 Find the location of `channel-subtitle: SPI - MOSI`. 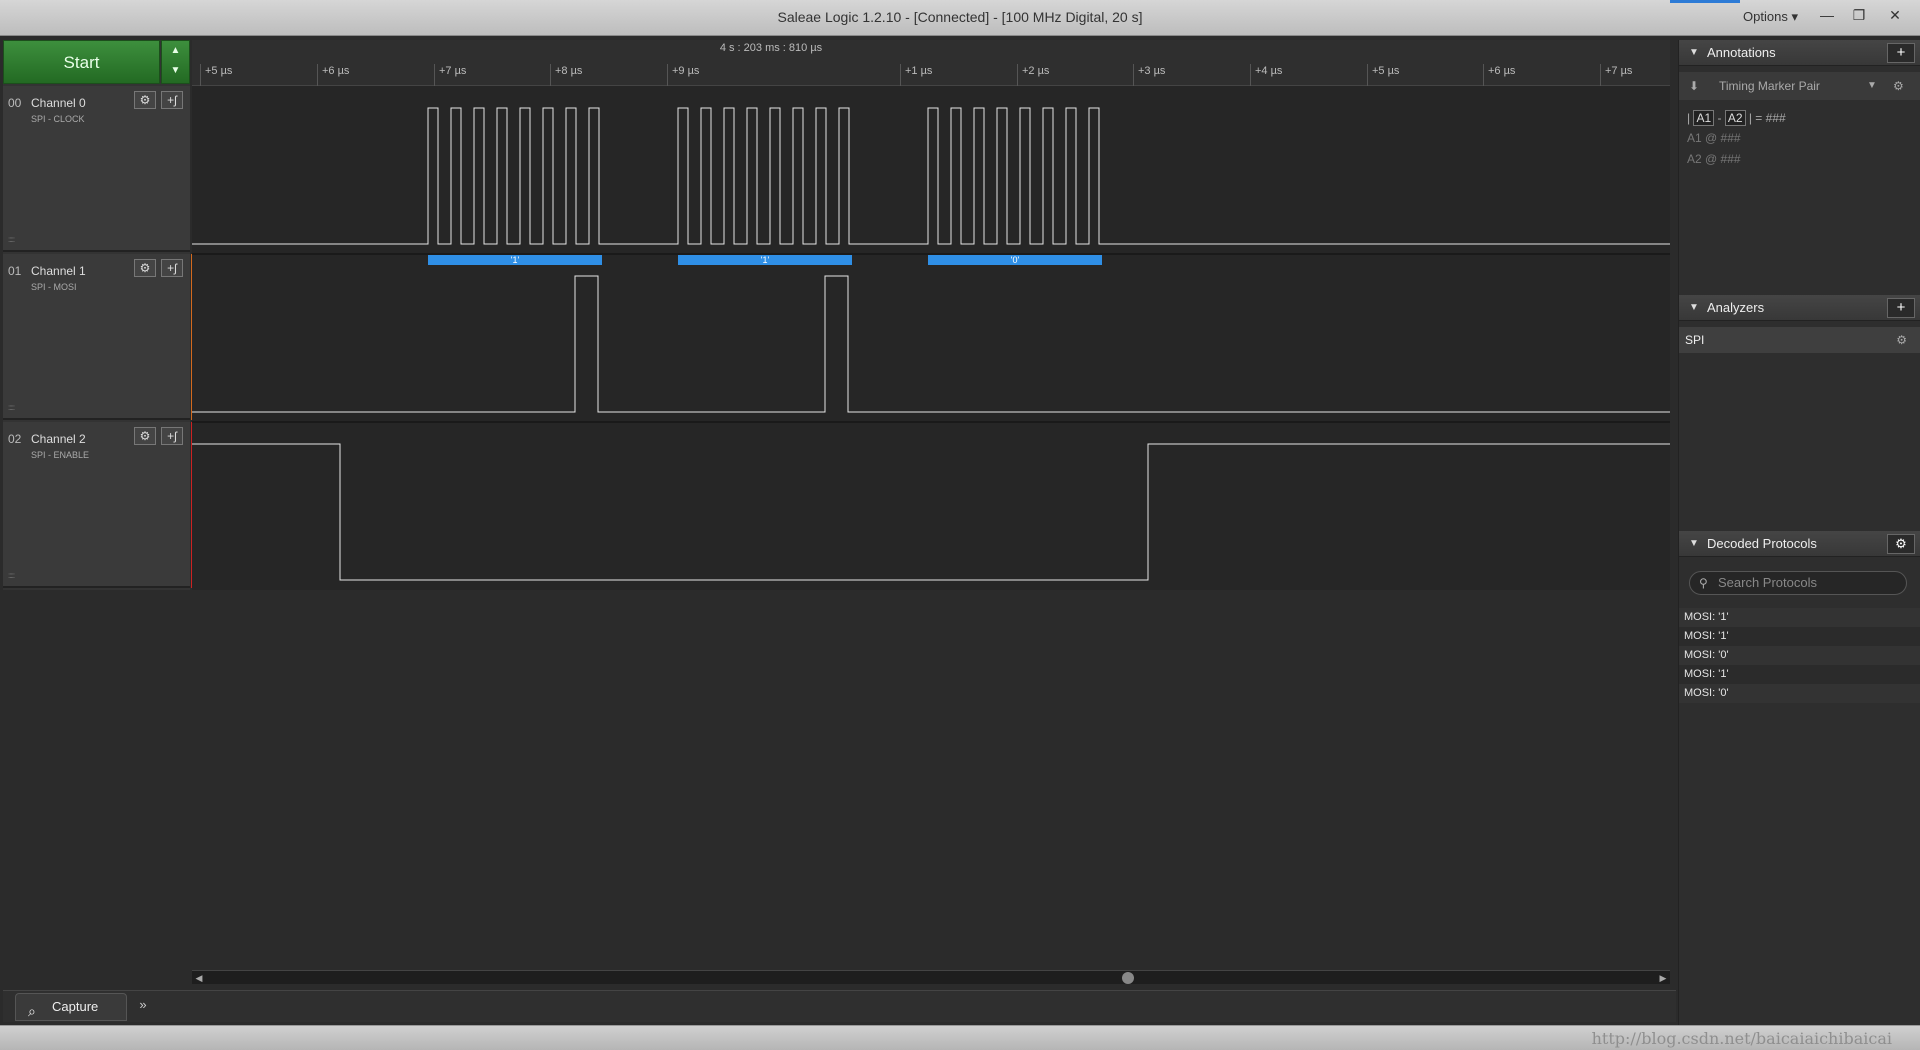

channel-subtitle: SPI - MOSI is located at coordinates (54, 287).